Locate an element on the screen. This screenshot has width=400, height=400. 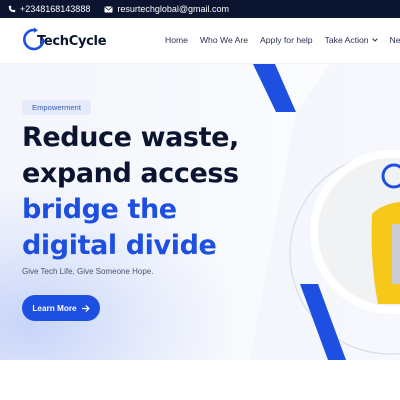
category-badge: Empowerment is located at coordinates (56, 107).